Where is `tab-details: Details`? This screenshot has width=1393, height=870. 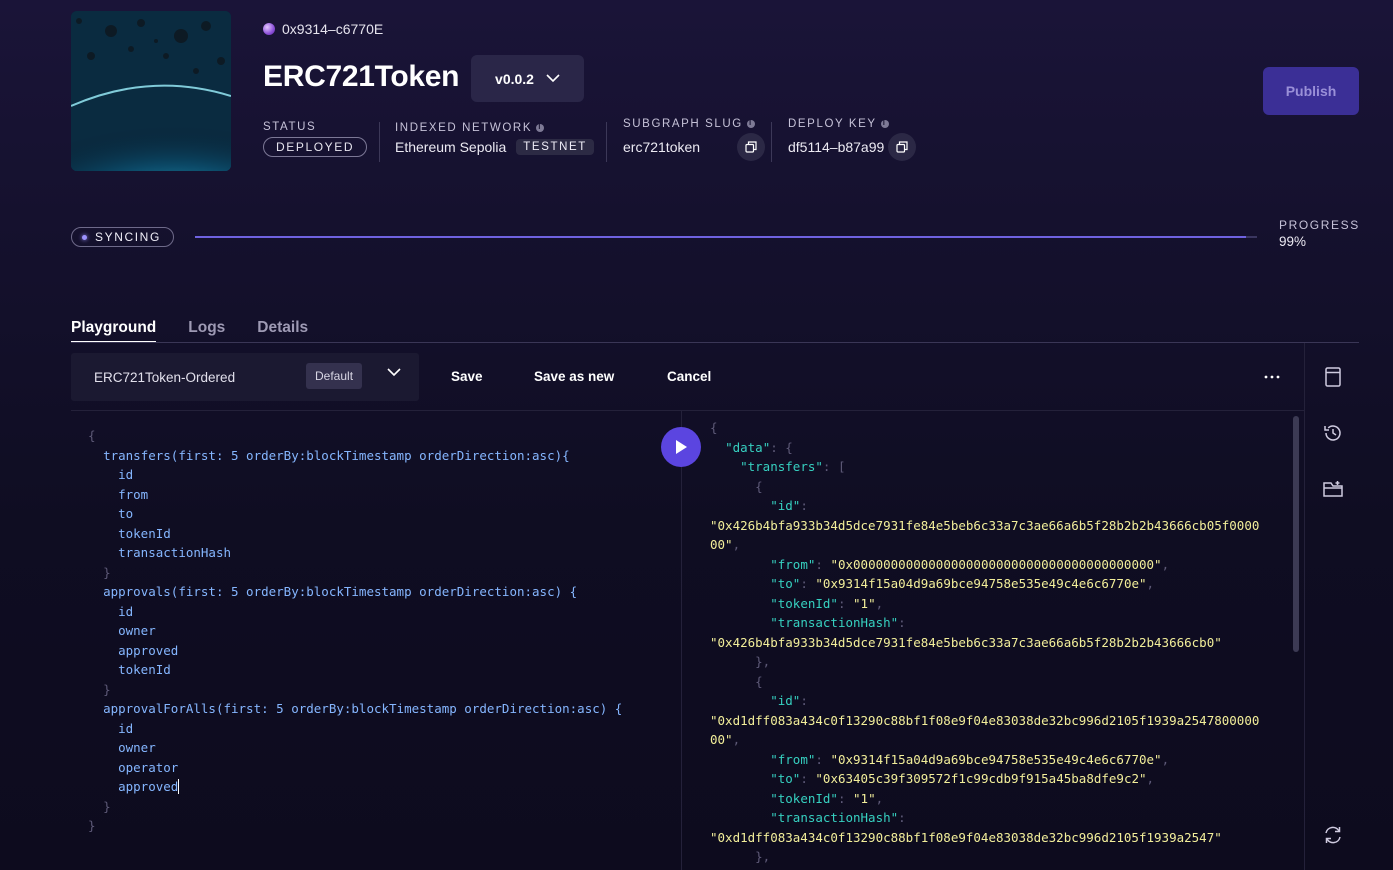 tab-details: Details is located at coordinates (282, 328).